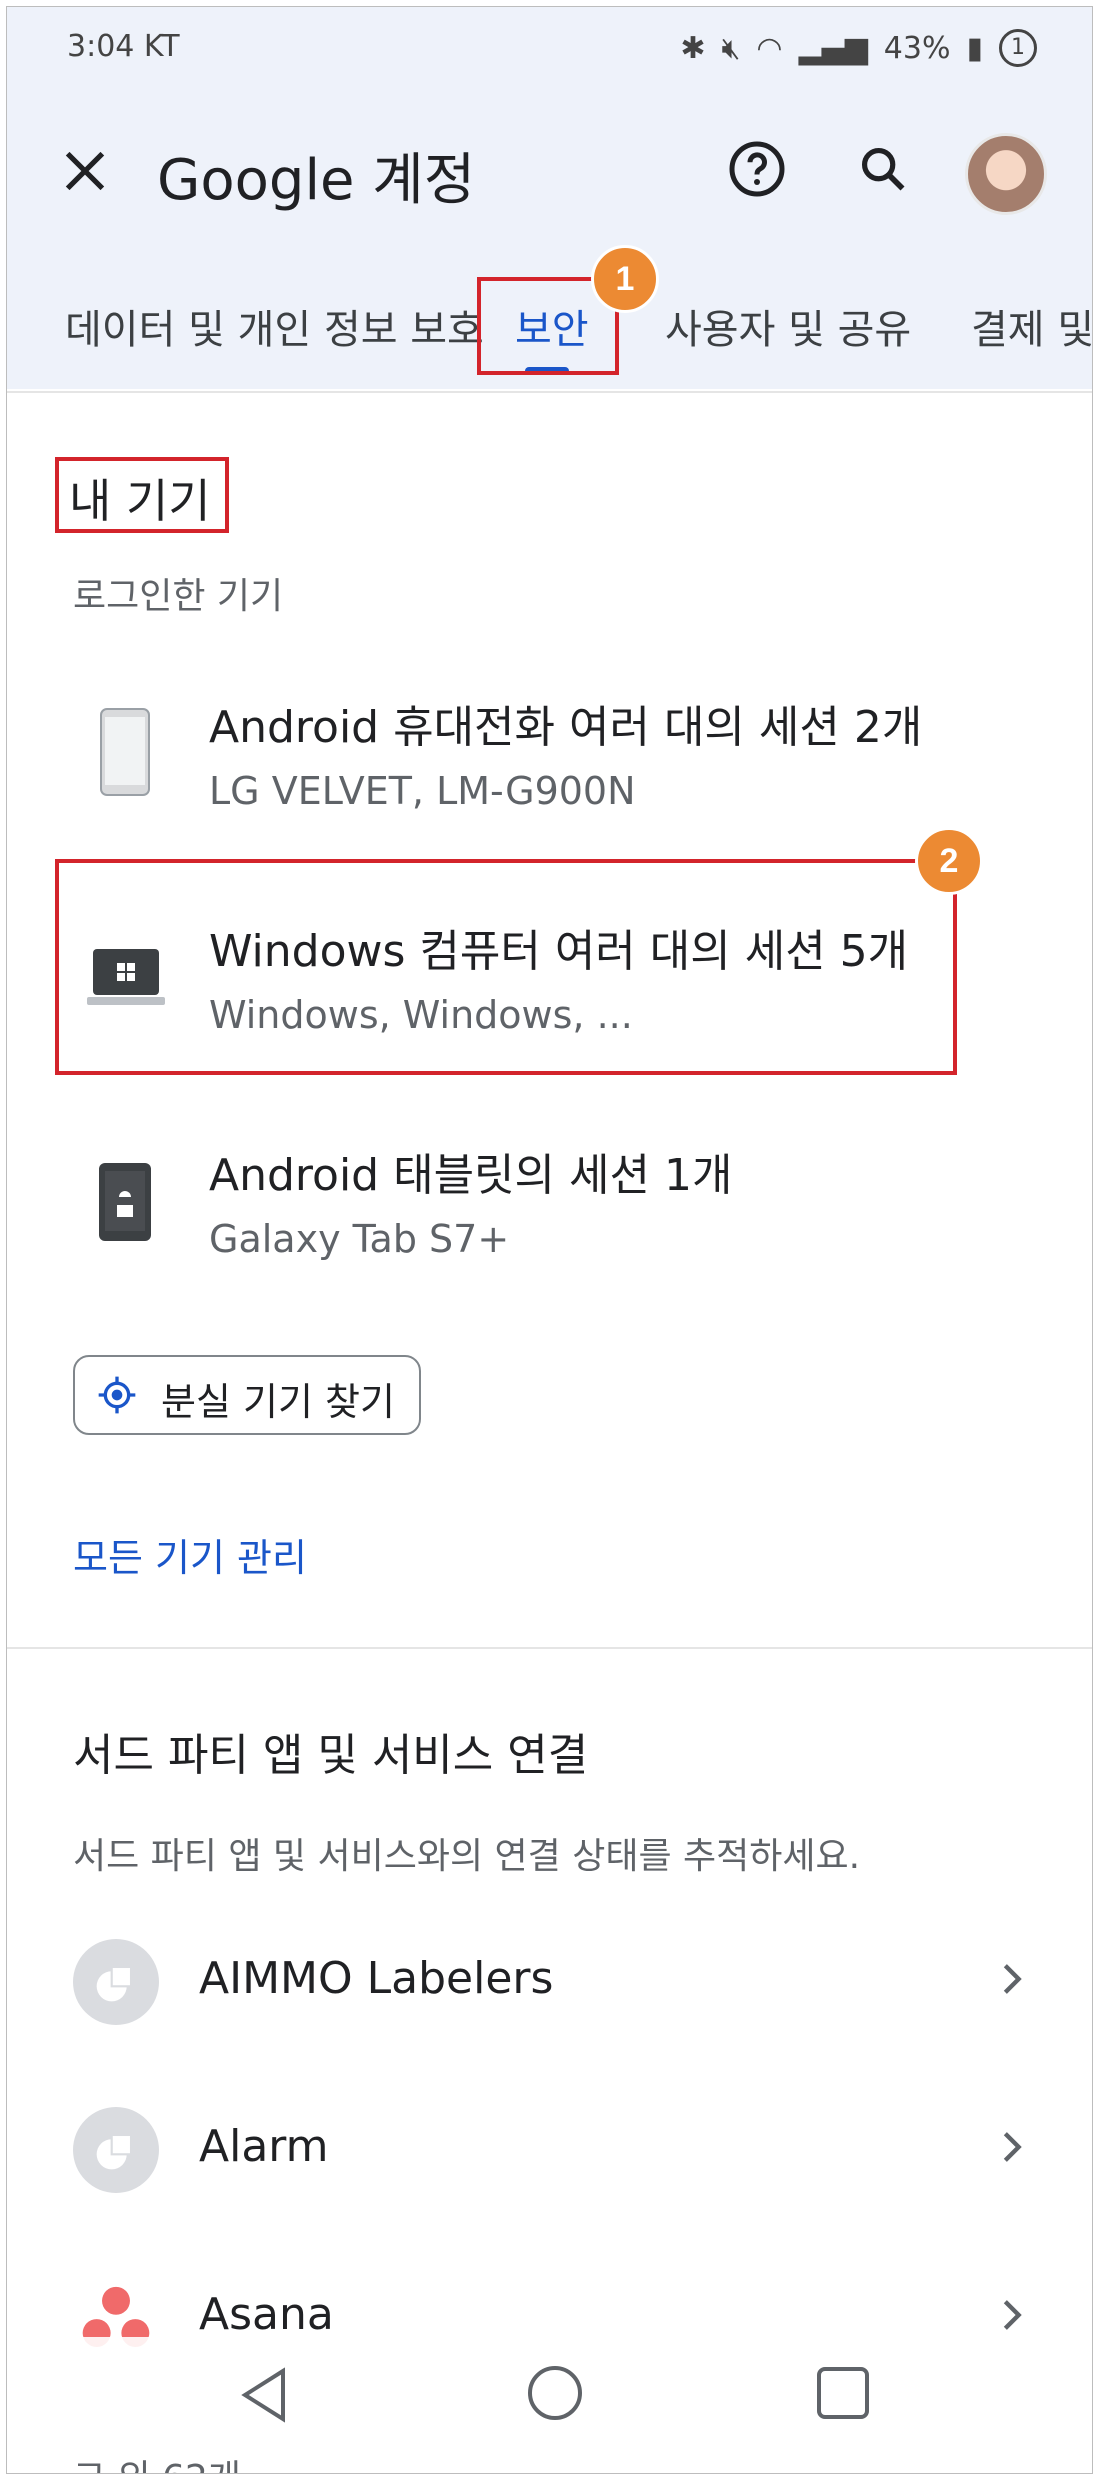 This screenshot has width=1101, height=2481. I want to click on help-icon, so click(757, 169).